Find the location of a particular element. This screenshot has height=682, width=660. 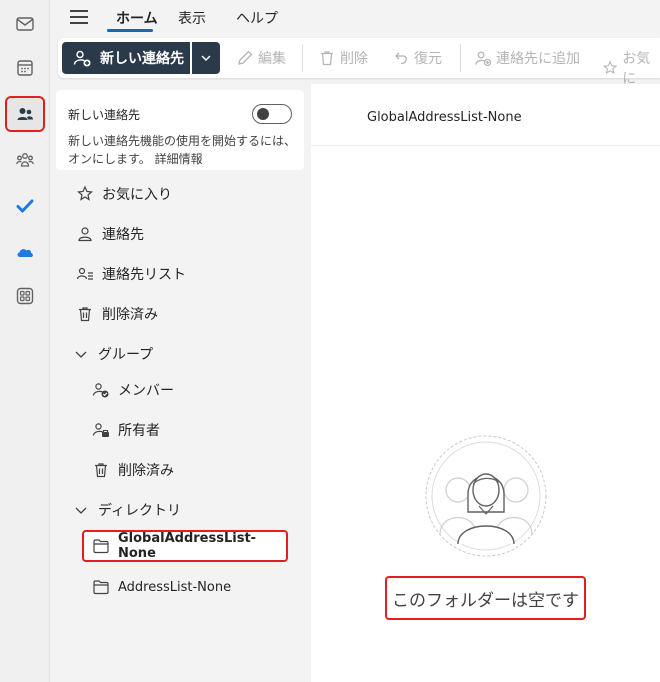

calendar-app-button is located at coordinates (25, 68).